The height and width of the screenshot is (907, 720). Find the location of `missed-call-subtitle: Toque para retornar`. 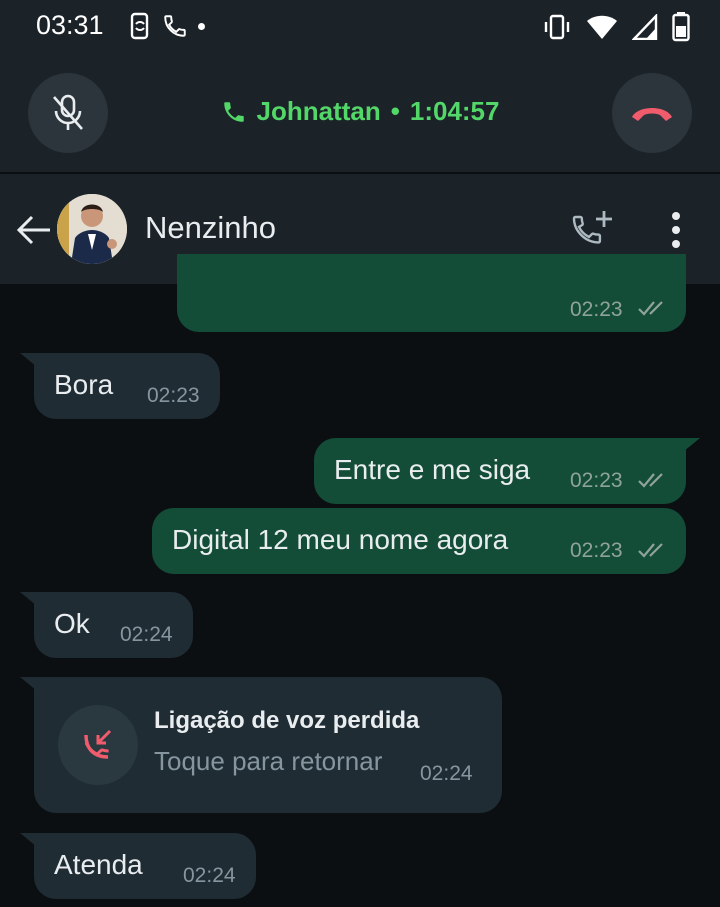

missed-call-subtitle: Toque para retornar is located at coordinates (268, 761).